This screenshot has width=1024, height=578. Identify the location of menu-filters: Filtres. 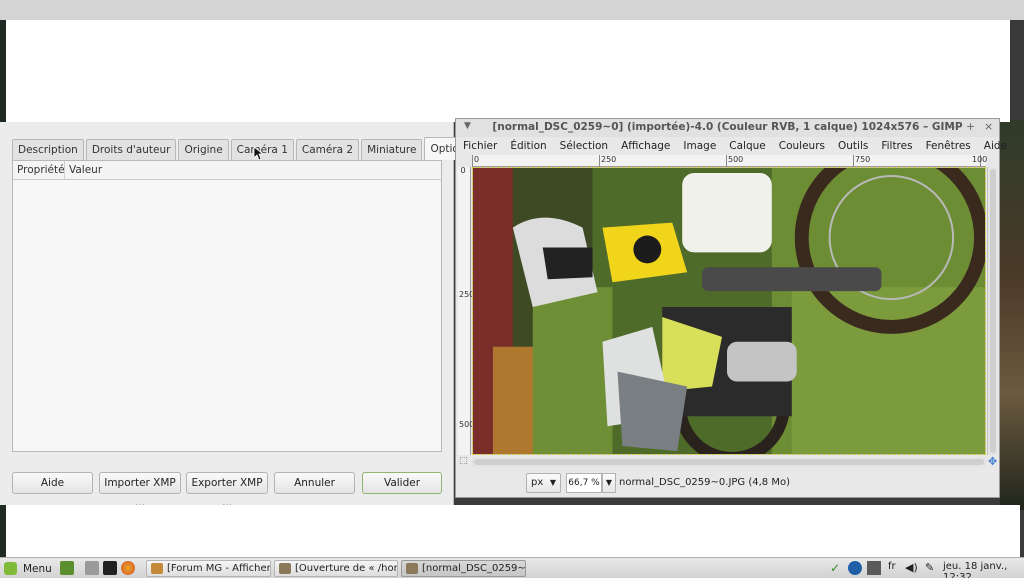
(896, 146).